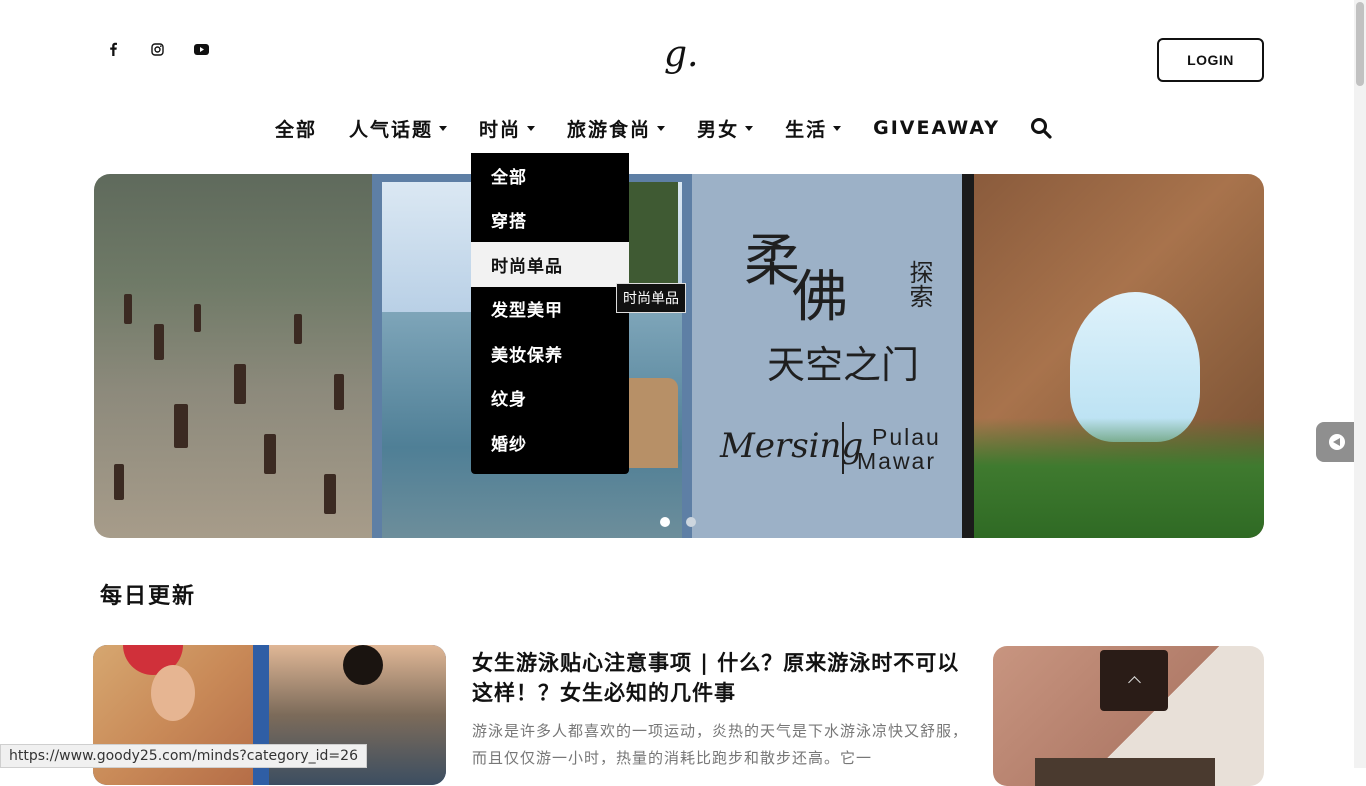 This screenshot has width=1366, height=786. What do you see at coordinates (681, 54) in the screenshot?
I see `site-logo: g.` at bounding box center [681, 54].